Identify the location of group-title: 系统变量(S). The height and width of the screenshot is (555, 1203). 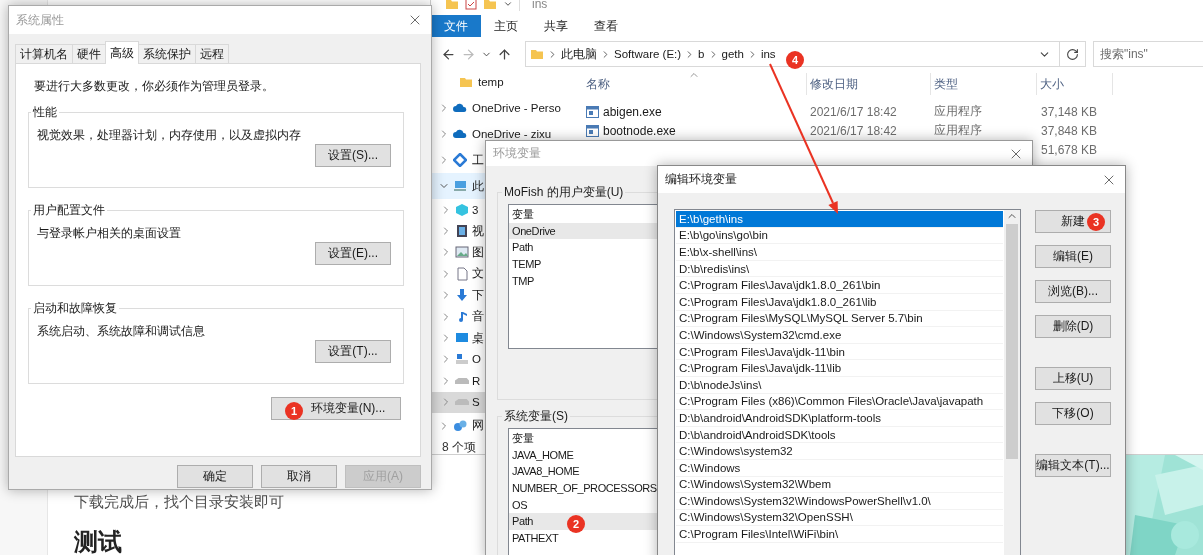
(536, 416).